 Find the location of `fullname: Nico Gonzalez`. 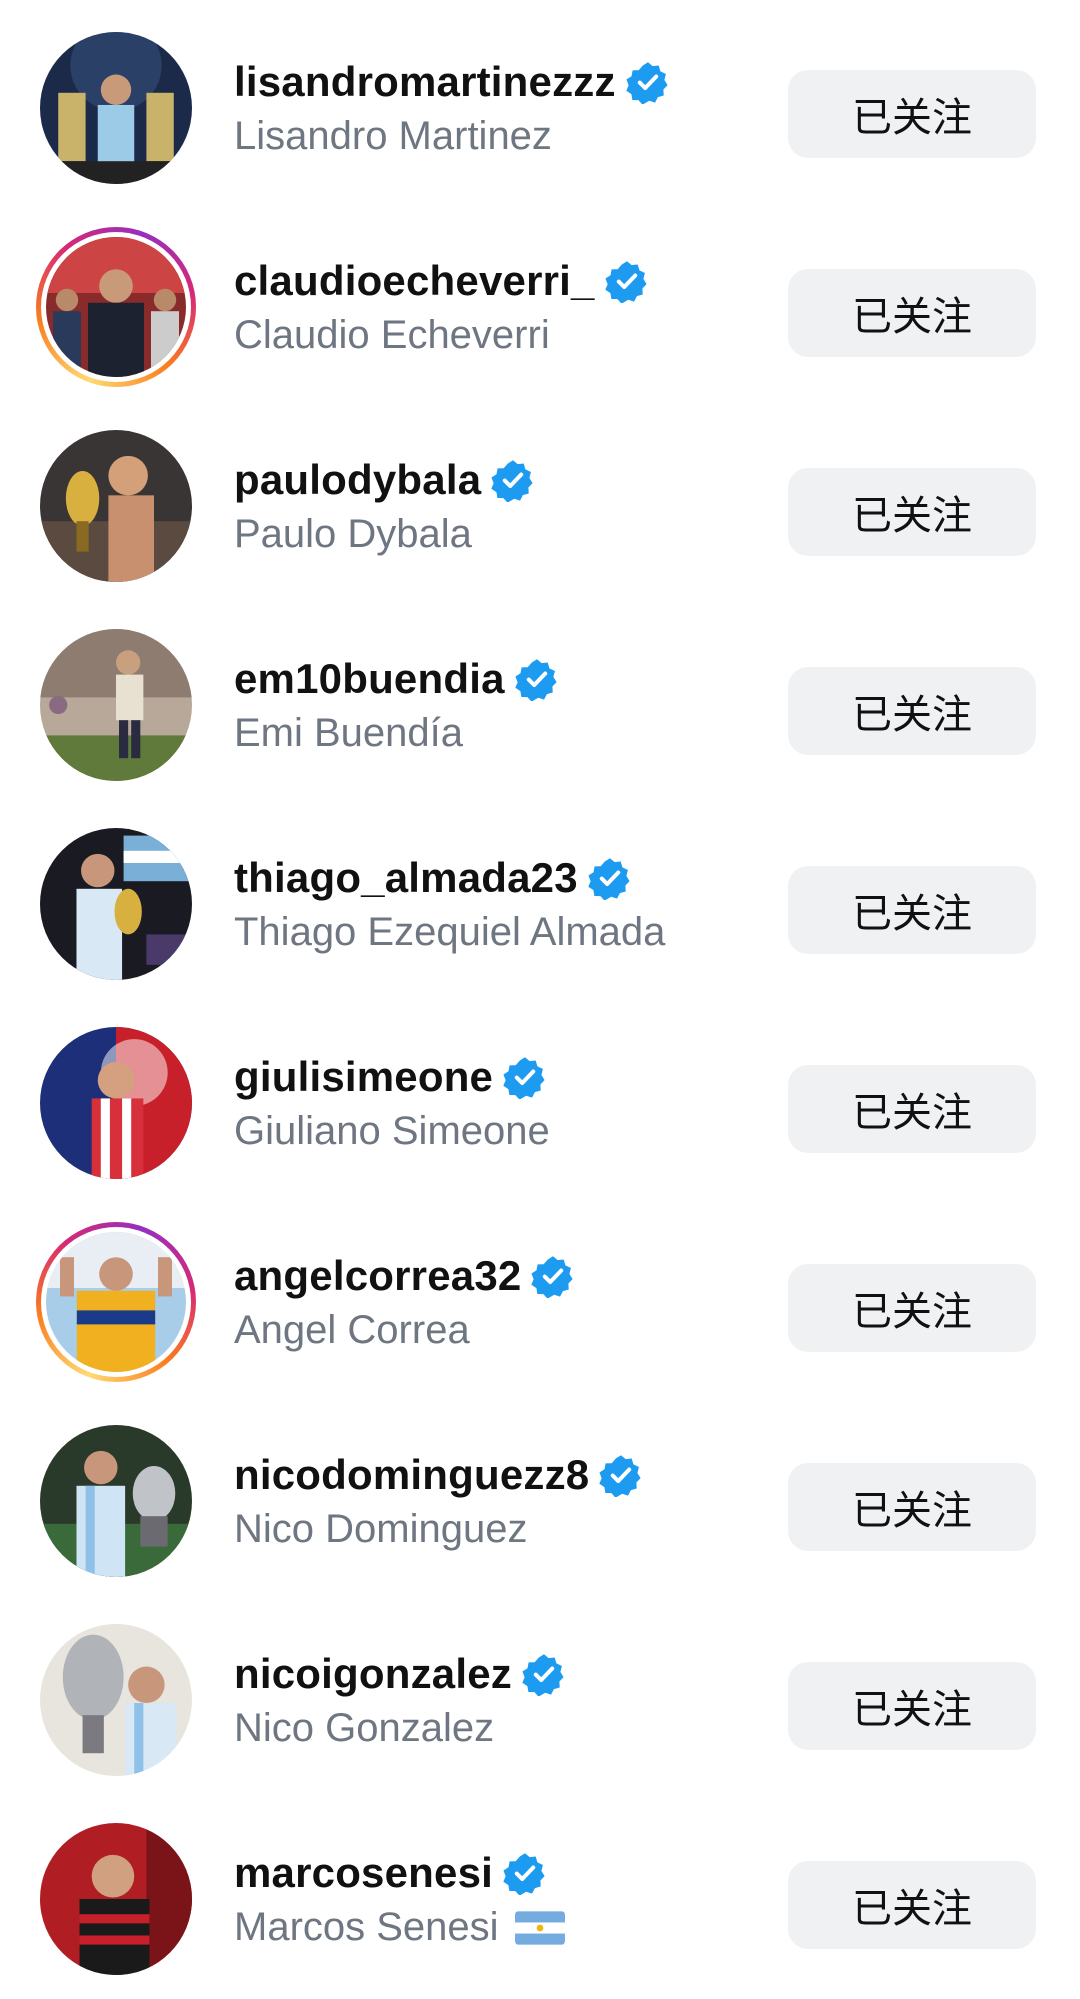

fullname: Nico Gonzalez is located at coordinates (364, 1728).